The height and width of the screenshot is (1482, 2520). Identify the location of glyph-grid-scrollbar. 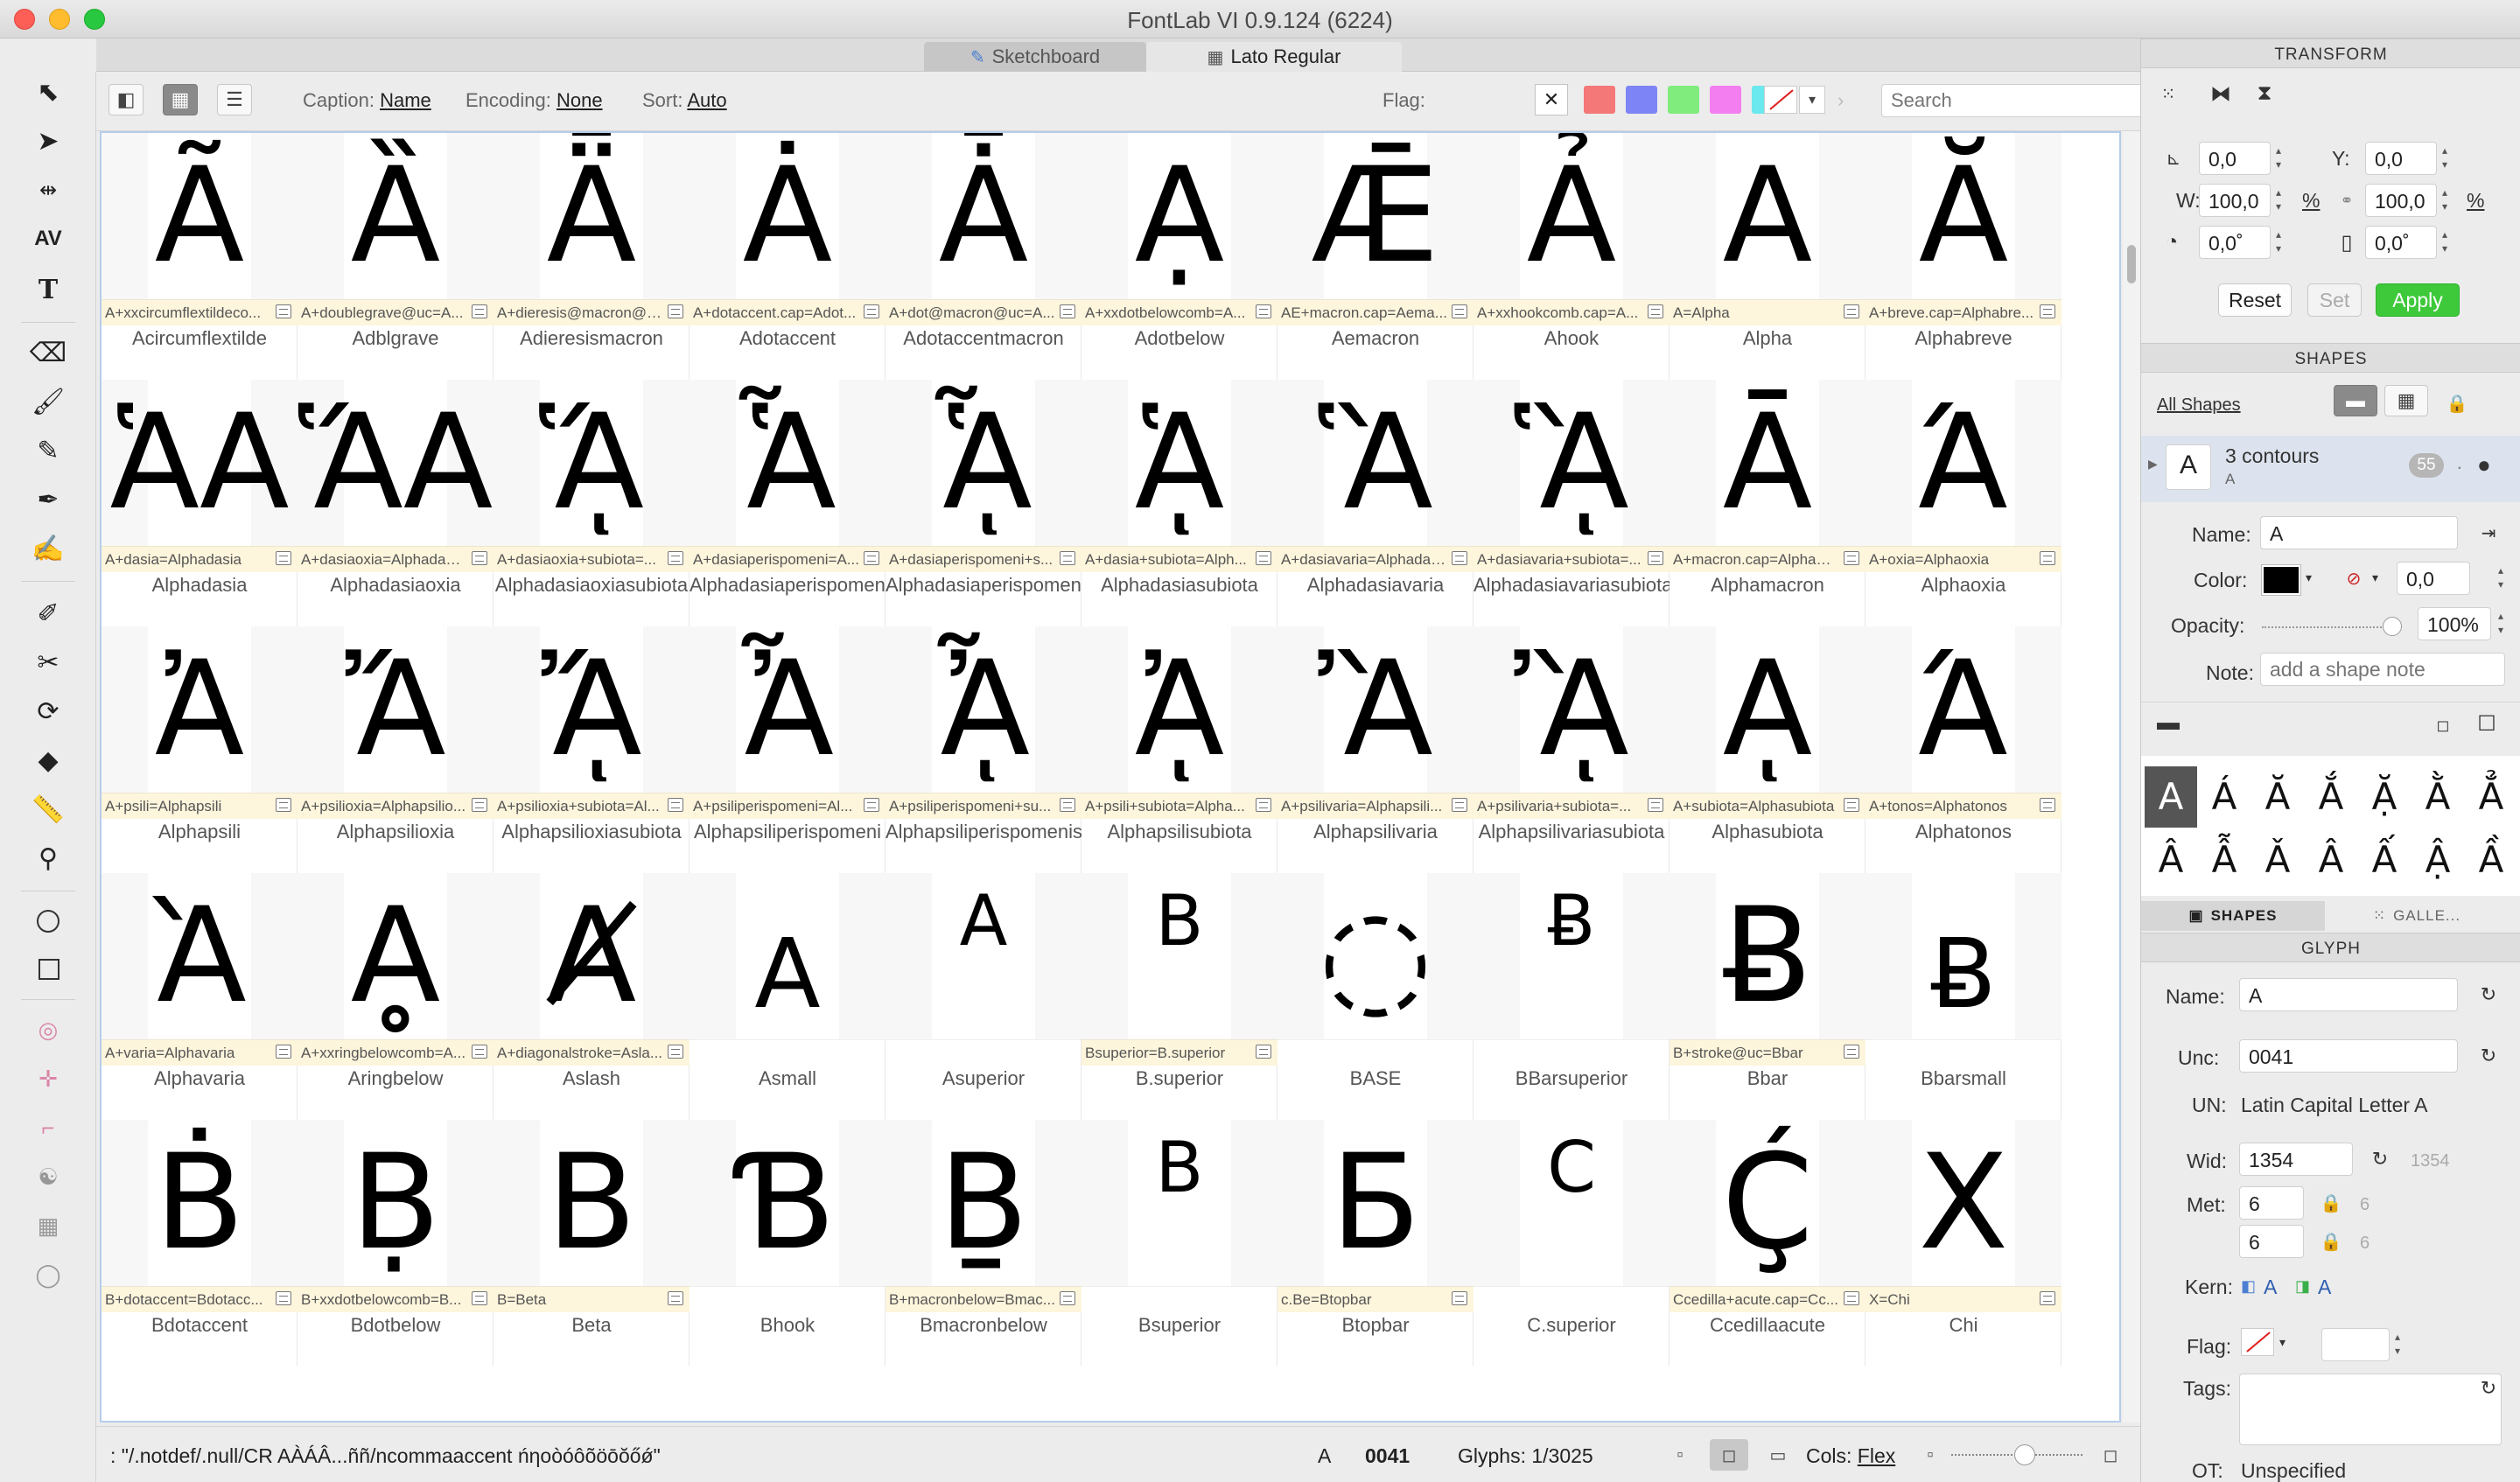
(2131, 777).